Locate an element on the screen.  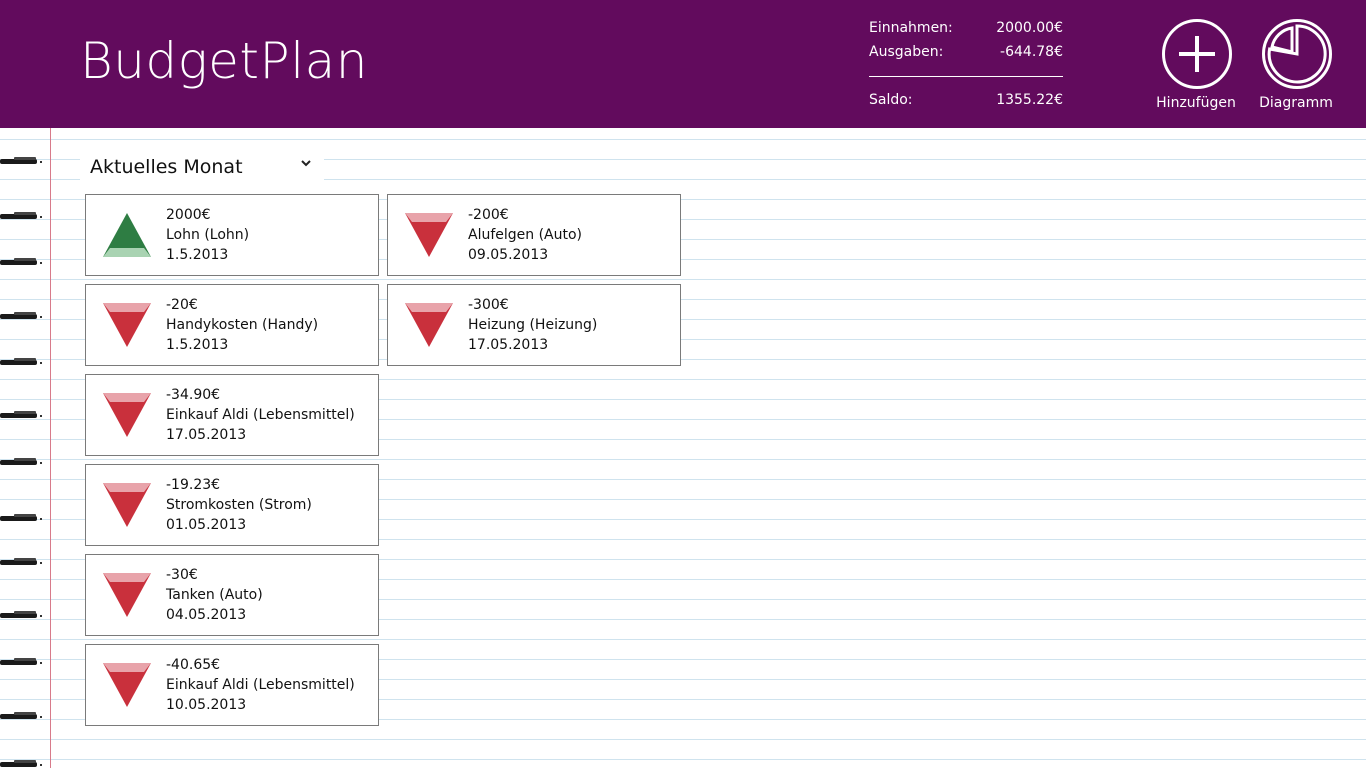
add-icon is located at coordinates (1197, 54).